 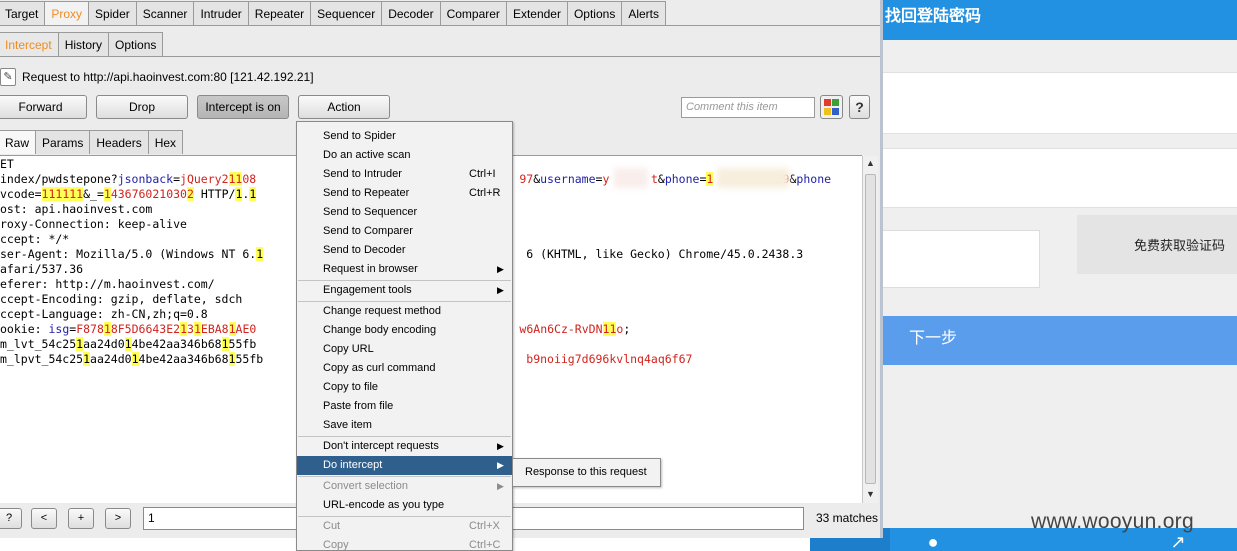 I want to click on action-button: Action, so click(x=344, y=107).